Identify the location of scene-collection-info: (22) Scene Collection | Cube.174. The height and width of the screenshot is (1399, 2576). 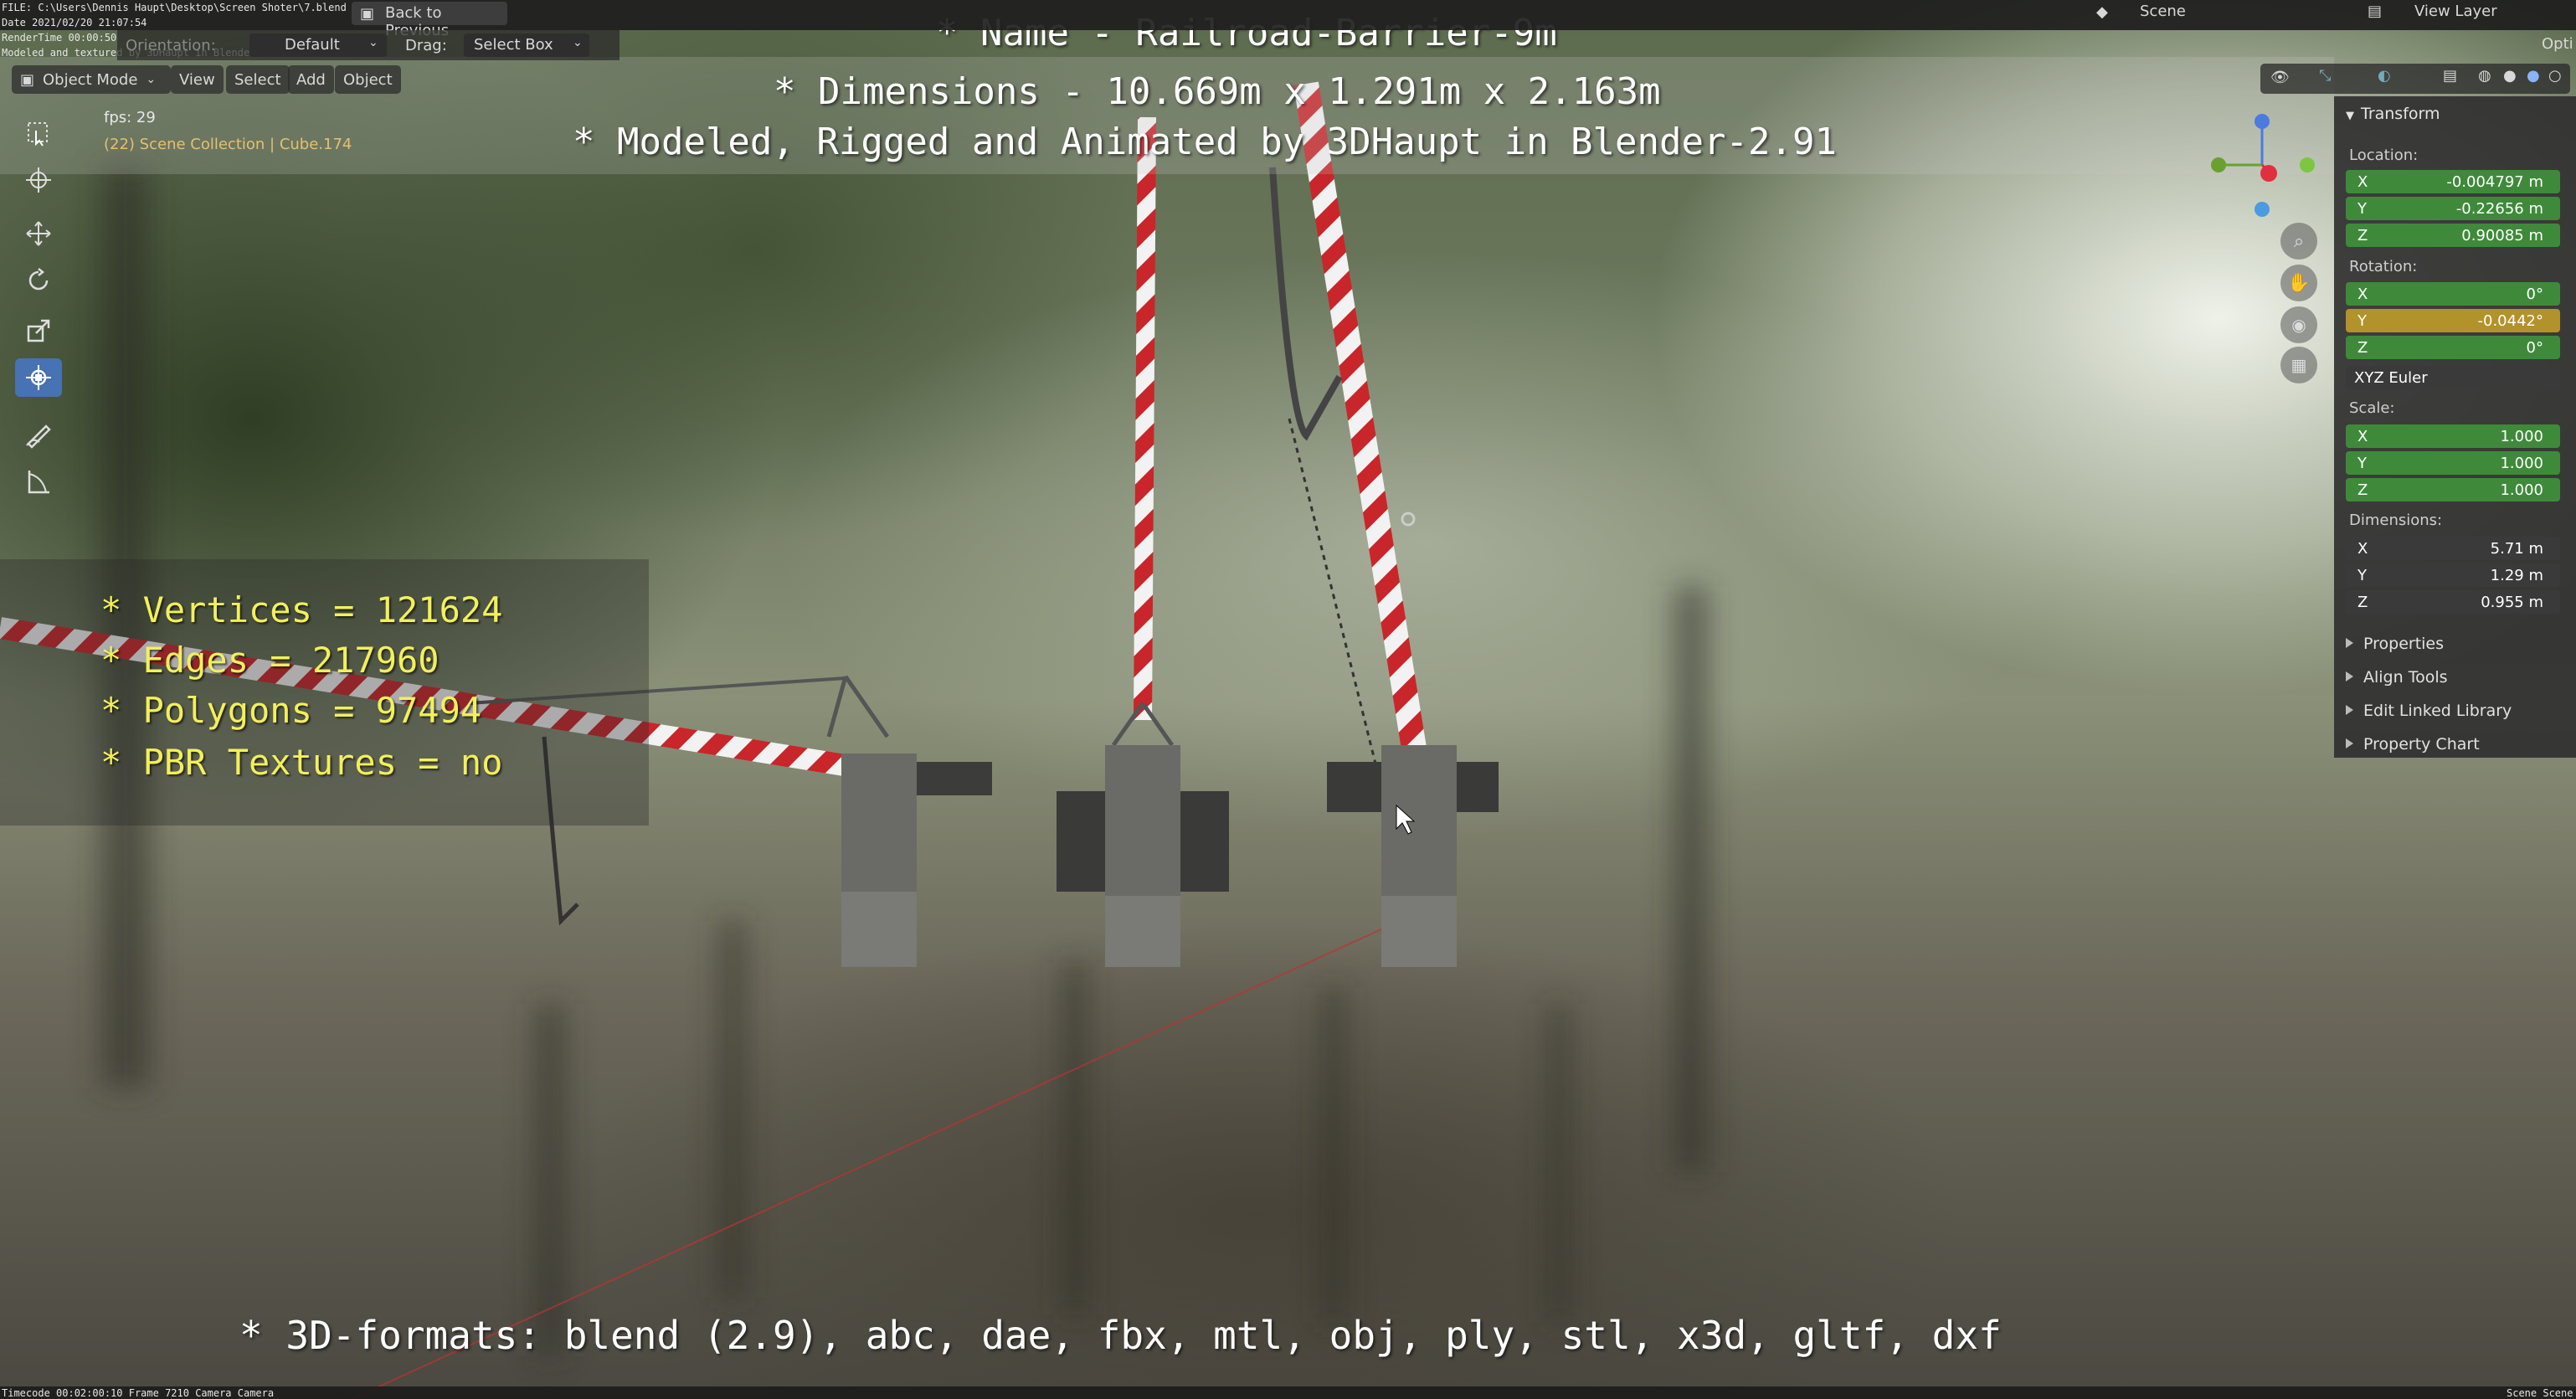
(228, 144).